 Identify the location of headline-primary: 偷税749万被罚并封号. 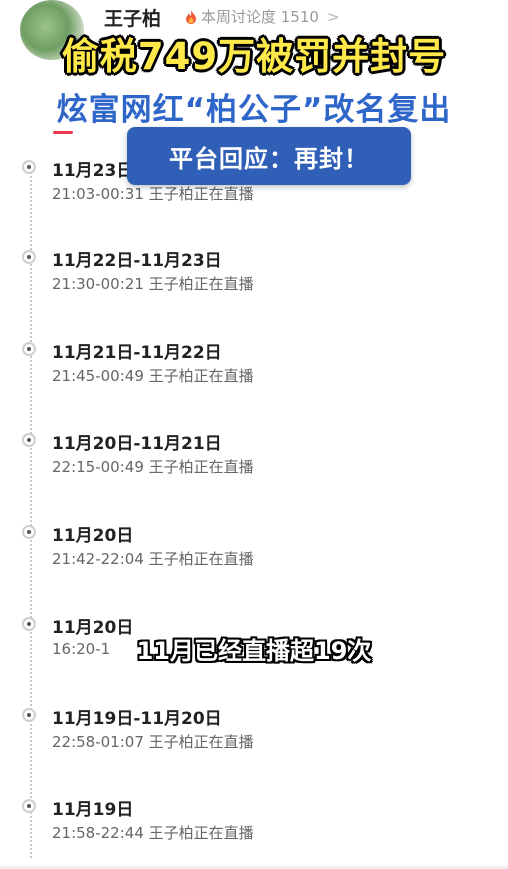
(254, 56).